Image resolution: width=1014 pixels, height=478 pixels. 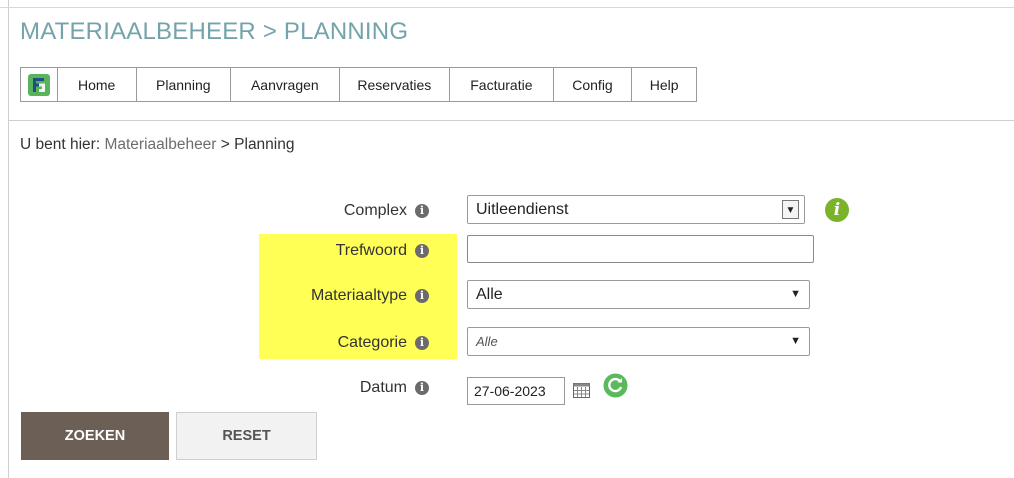 What do you see at coordinates (39, 84) in the screenshot?
I see `fb-logo-icon` at bounding box center [39, 84].